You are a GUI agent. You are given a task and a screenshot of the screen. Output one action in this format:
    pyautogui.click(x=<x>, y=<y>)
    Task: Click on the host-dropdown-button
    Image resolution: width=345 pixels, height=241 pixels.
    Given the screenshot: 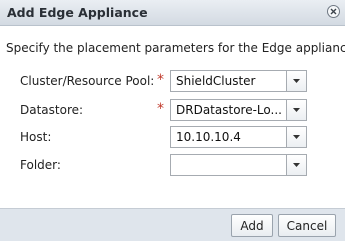 What is the action you would take?
    pyautogui.click(x=296, y=137)
    